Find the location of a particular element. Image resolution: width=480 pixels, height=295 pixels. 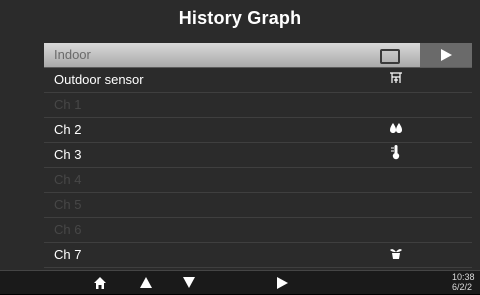

list-item-indoor: Indoor is located at coordinates (258, 55).